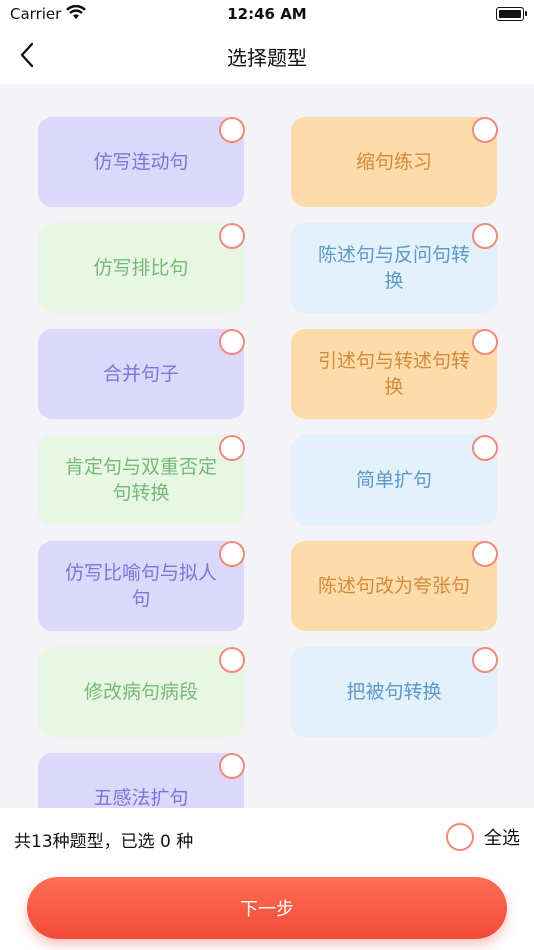 The height and width of the screenshot is (950, 534). I want to click on select-all-label: 全选, so click(502, 838).